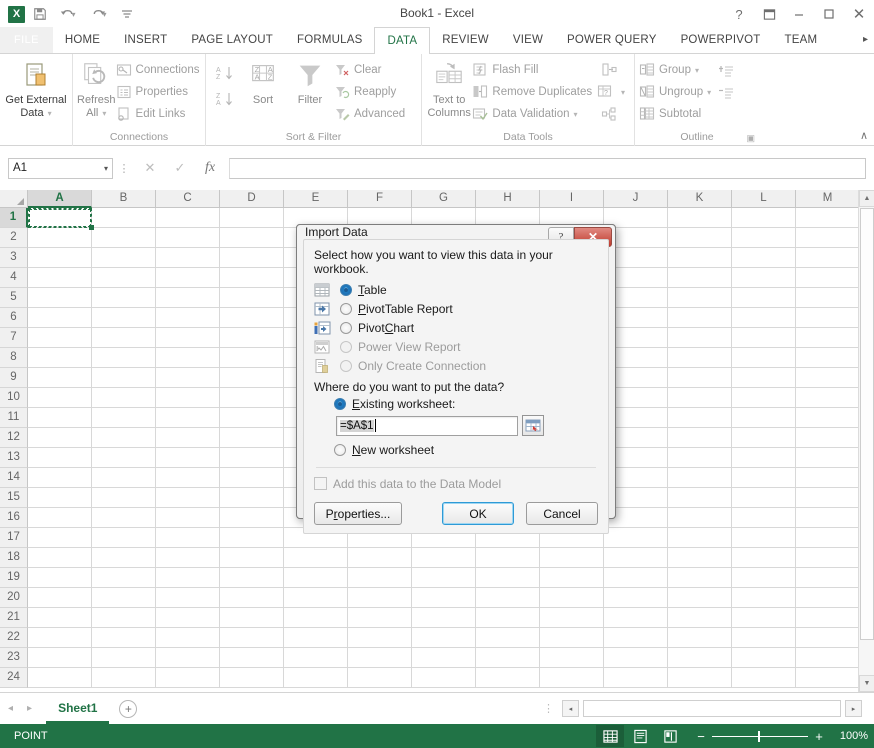 The image size is (874, 748). I want to click on flash-fill-button: Flash Fill, so click(534, 70).